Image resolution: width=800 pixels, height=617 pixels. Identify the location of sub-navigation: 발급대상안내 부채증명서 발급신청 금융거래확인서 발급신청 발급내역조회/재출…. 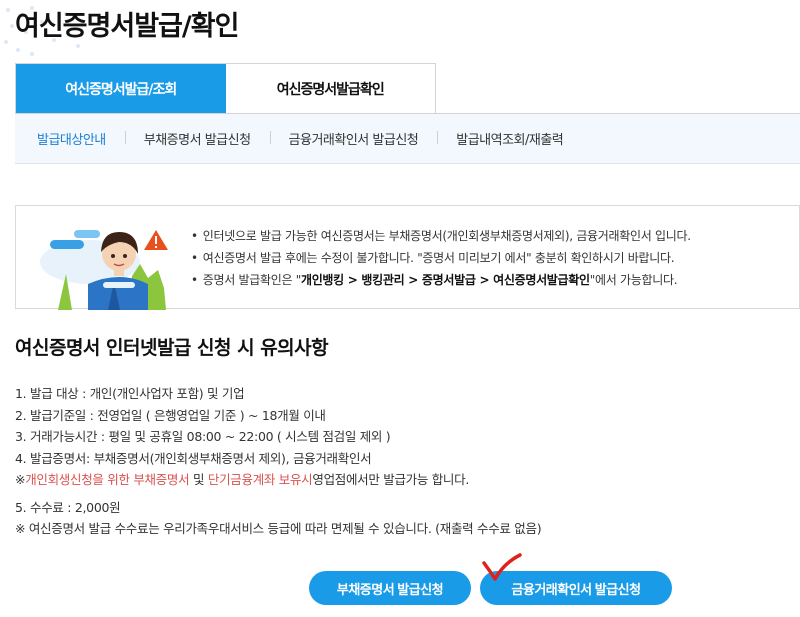
(407, 138).